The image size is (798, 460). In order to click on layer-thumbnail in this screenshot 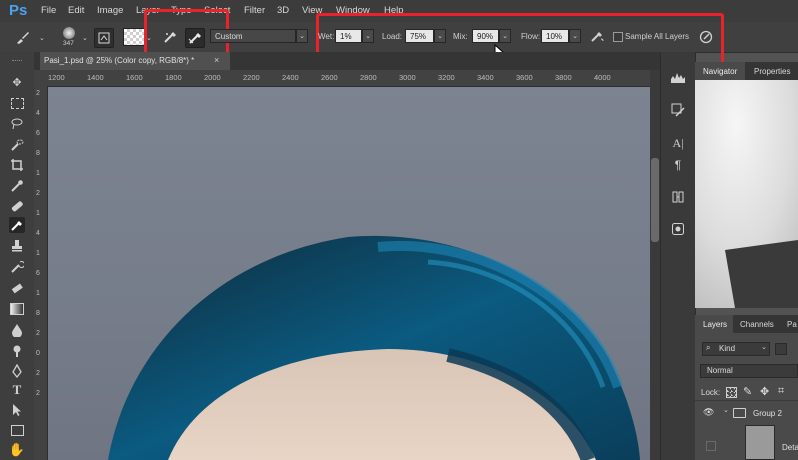, I will do `click(760, 442)`.